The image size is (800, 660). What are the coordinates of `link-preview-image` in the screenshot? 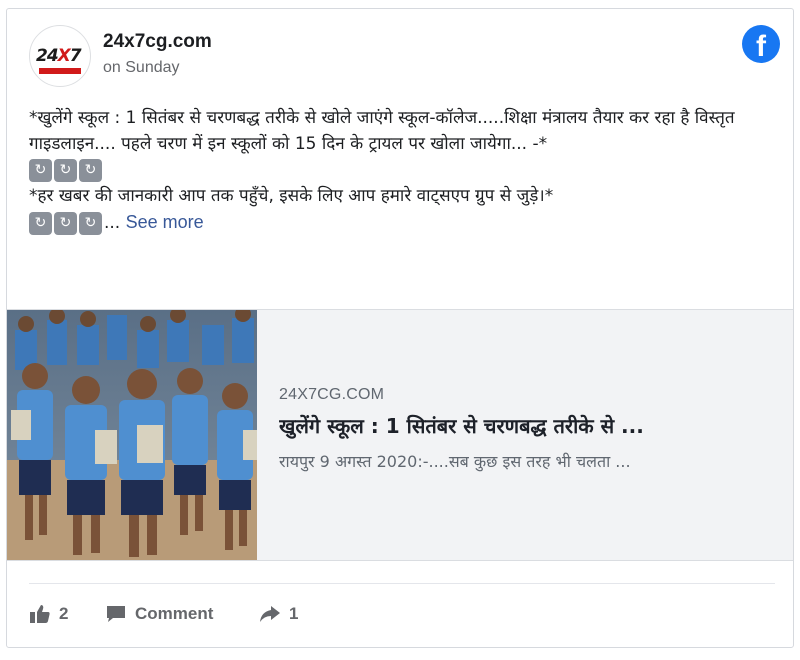 It's located at (132, 435).